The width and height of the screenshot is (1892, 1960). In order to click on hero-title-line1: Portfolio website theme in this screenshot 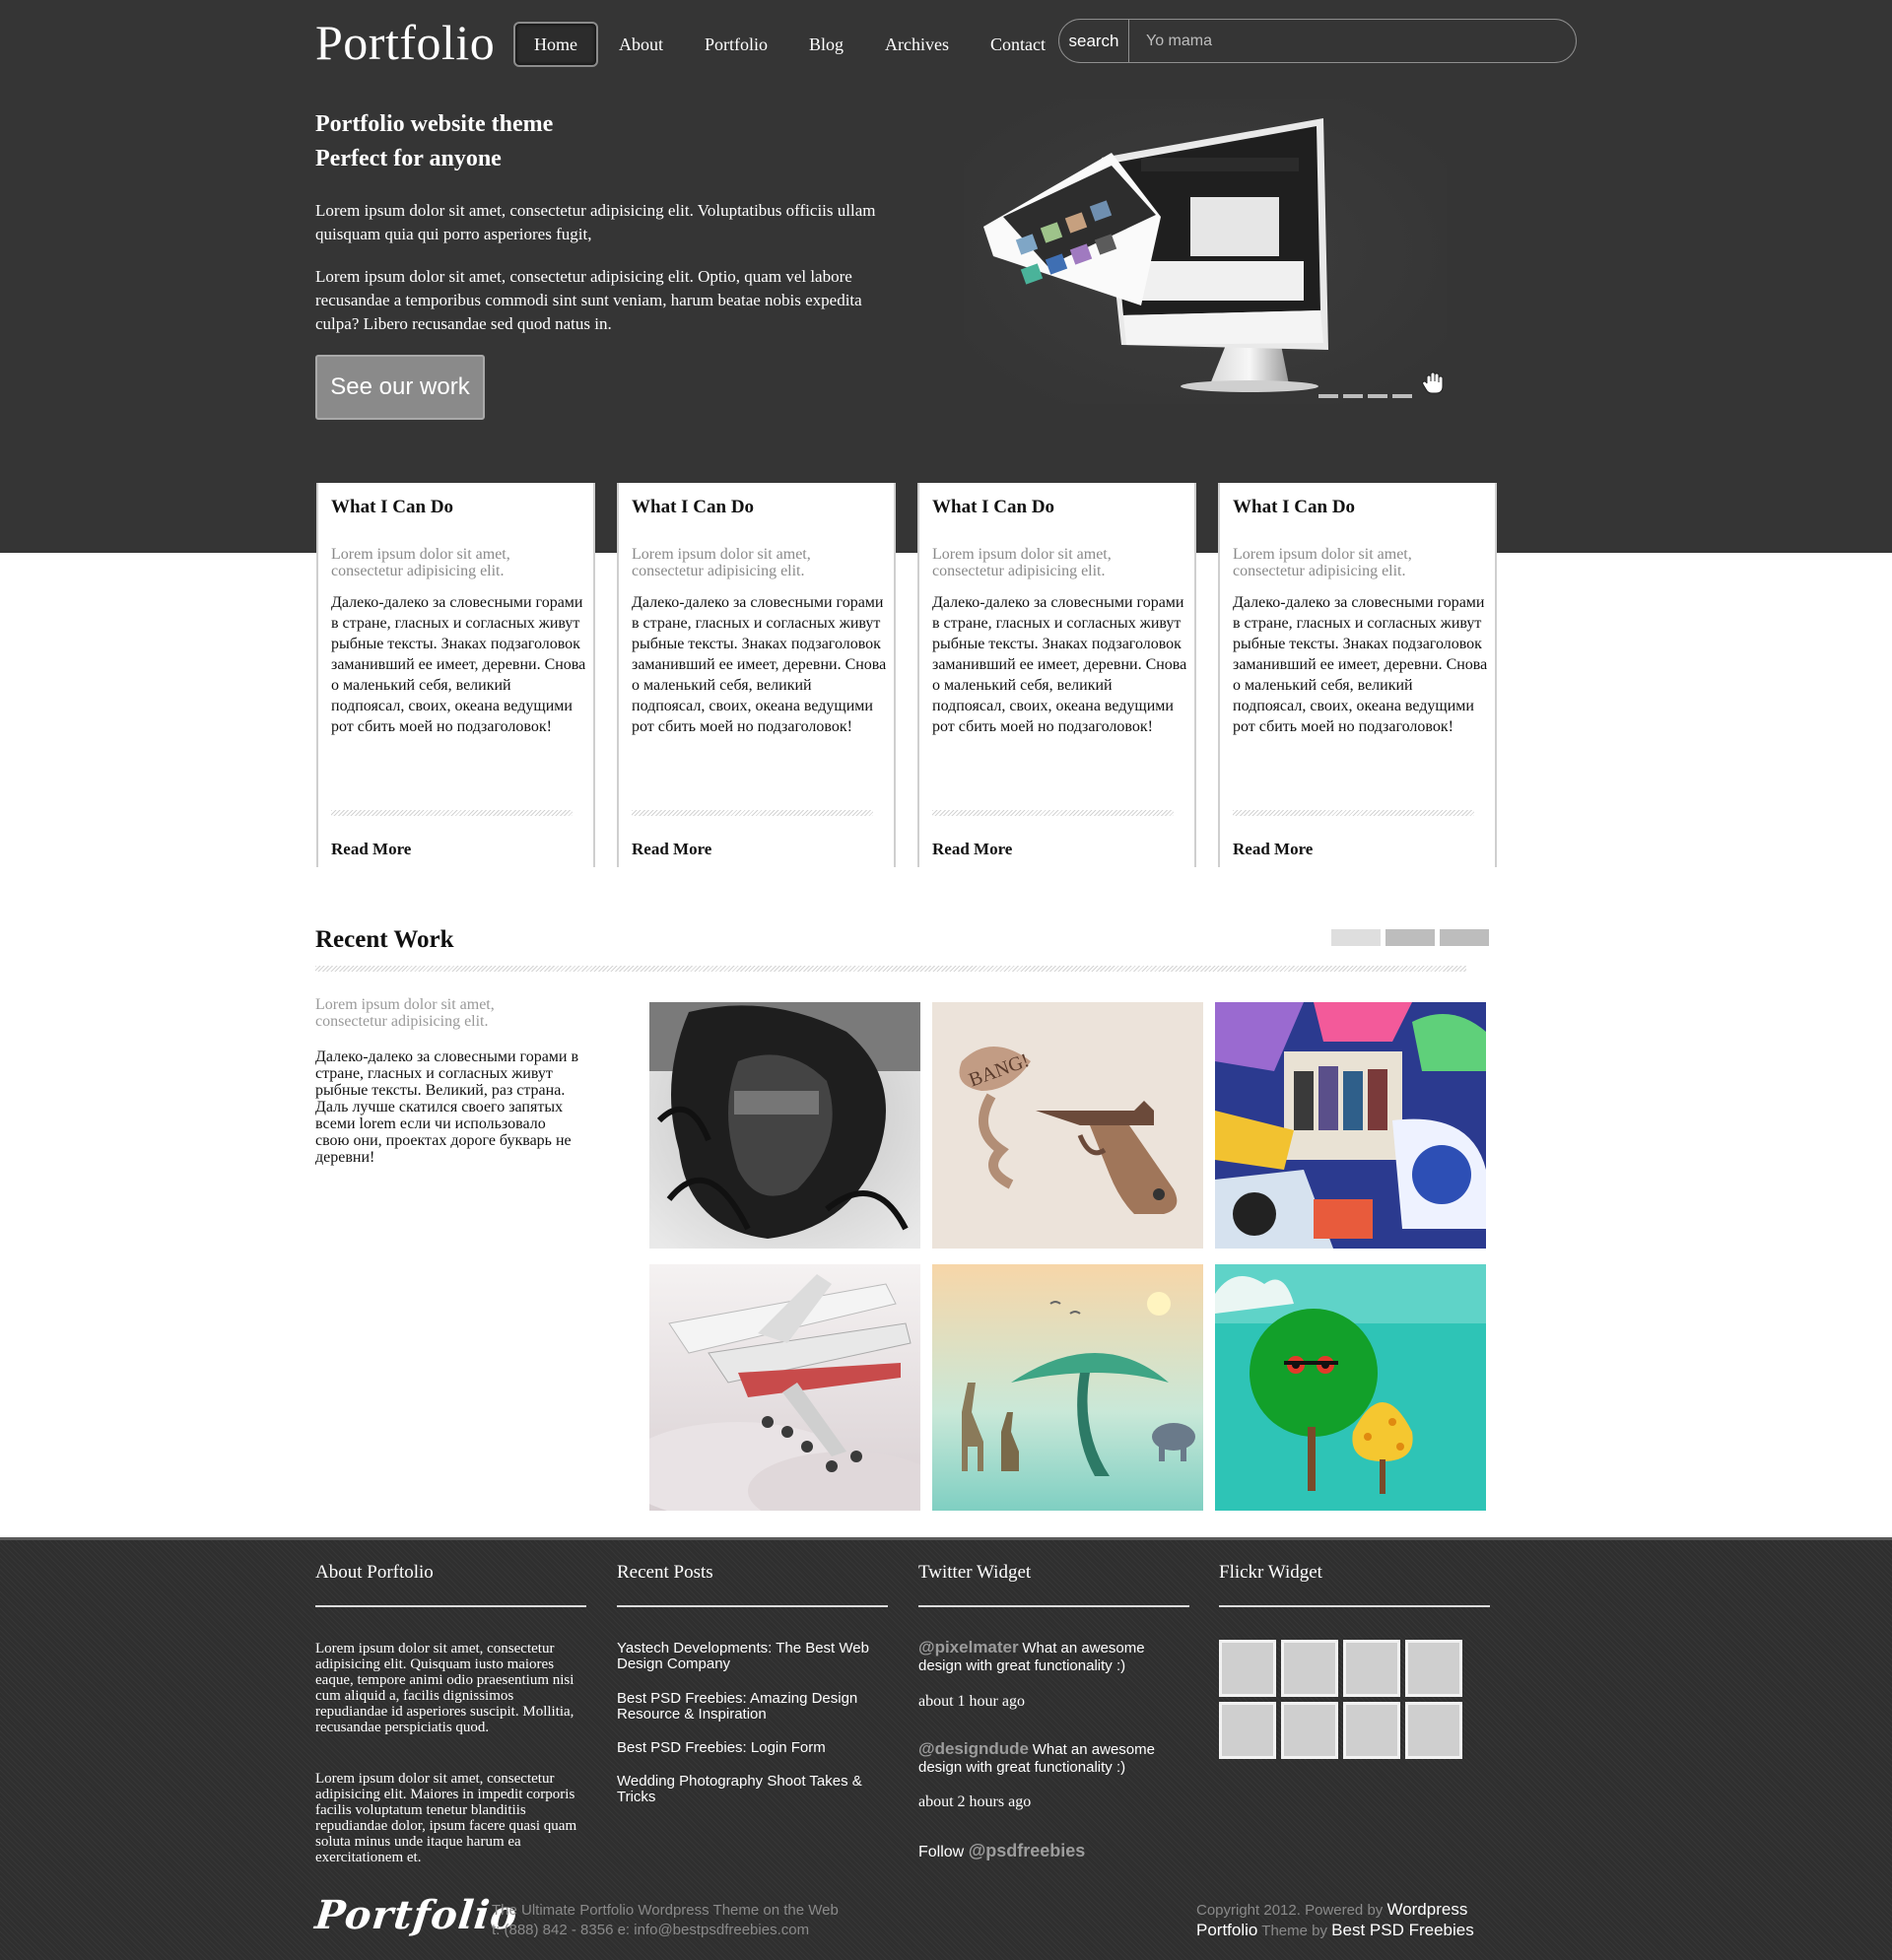, I will do `click(434, 124)`.